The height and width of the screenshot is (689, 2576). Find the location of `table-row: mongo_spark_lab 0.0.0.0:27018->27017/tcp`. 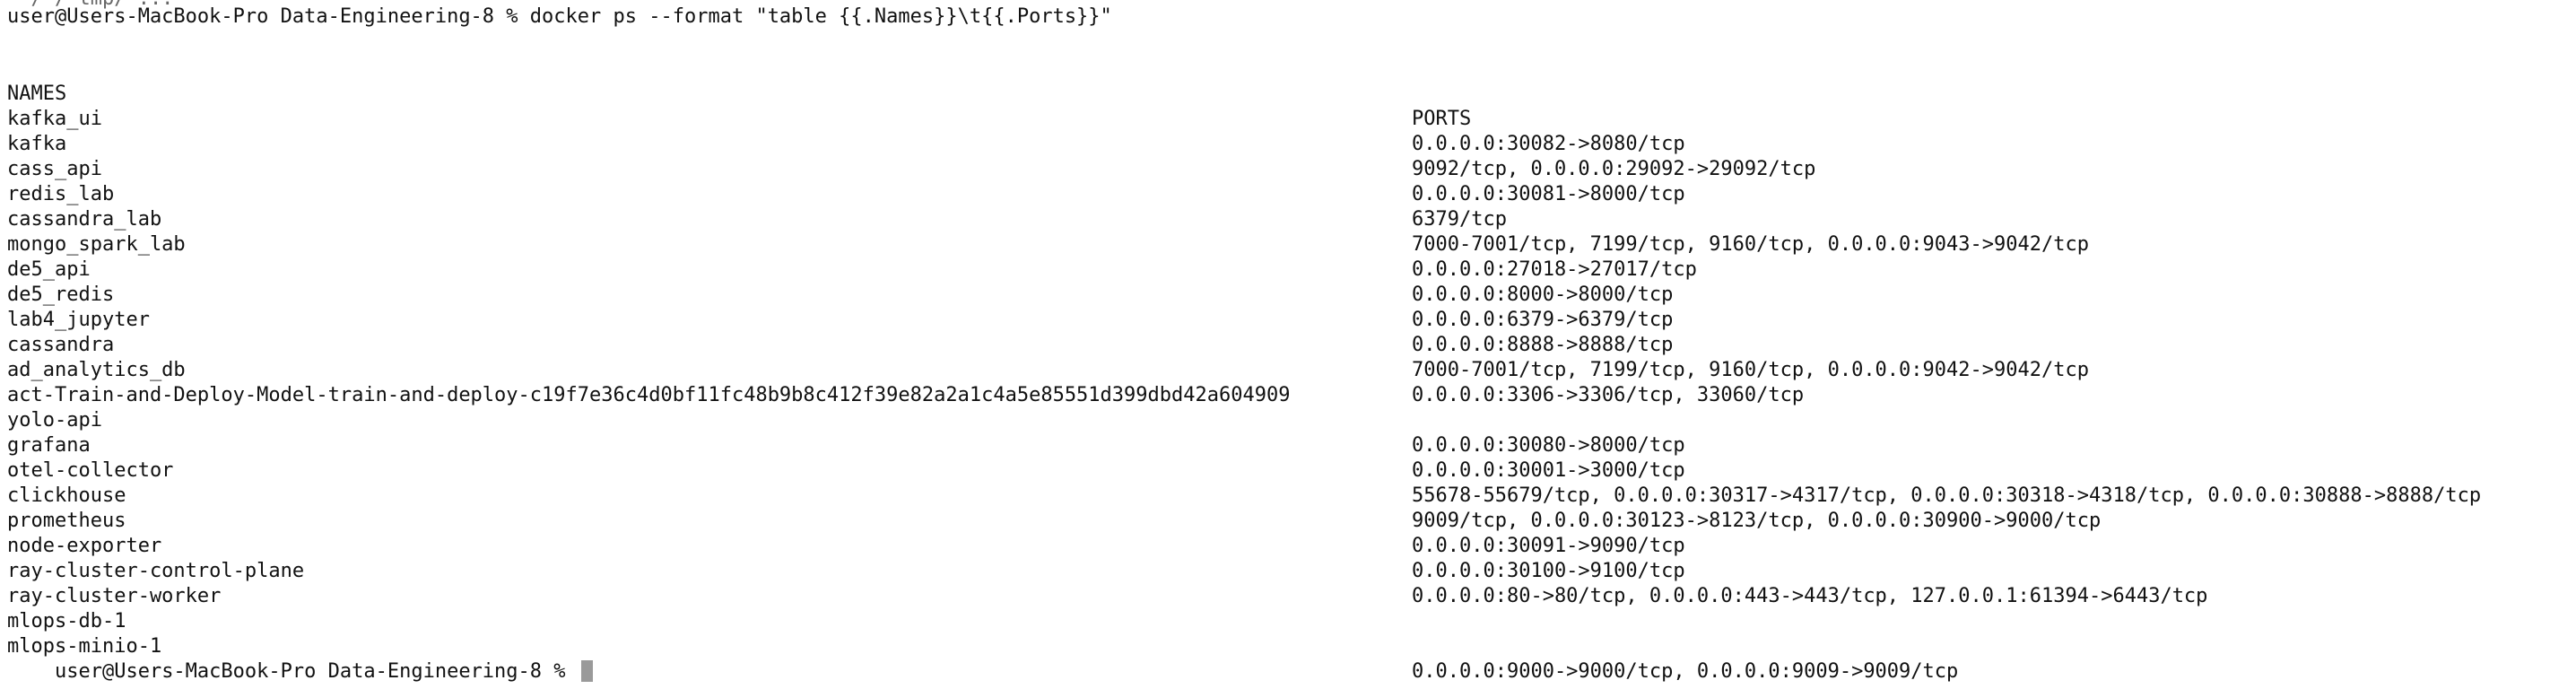

table-row: mongo_spark_lab 0.0.0.0:27018->27017/tcp is located at coordinates (848, 244).